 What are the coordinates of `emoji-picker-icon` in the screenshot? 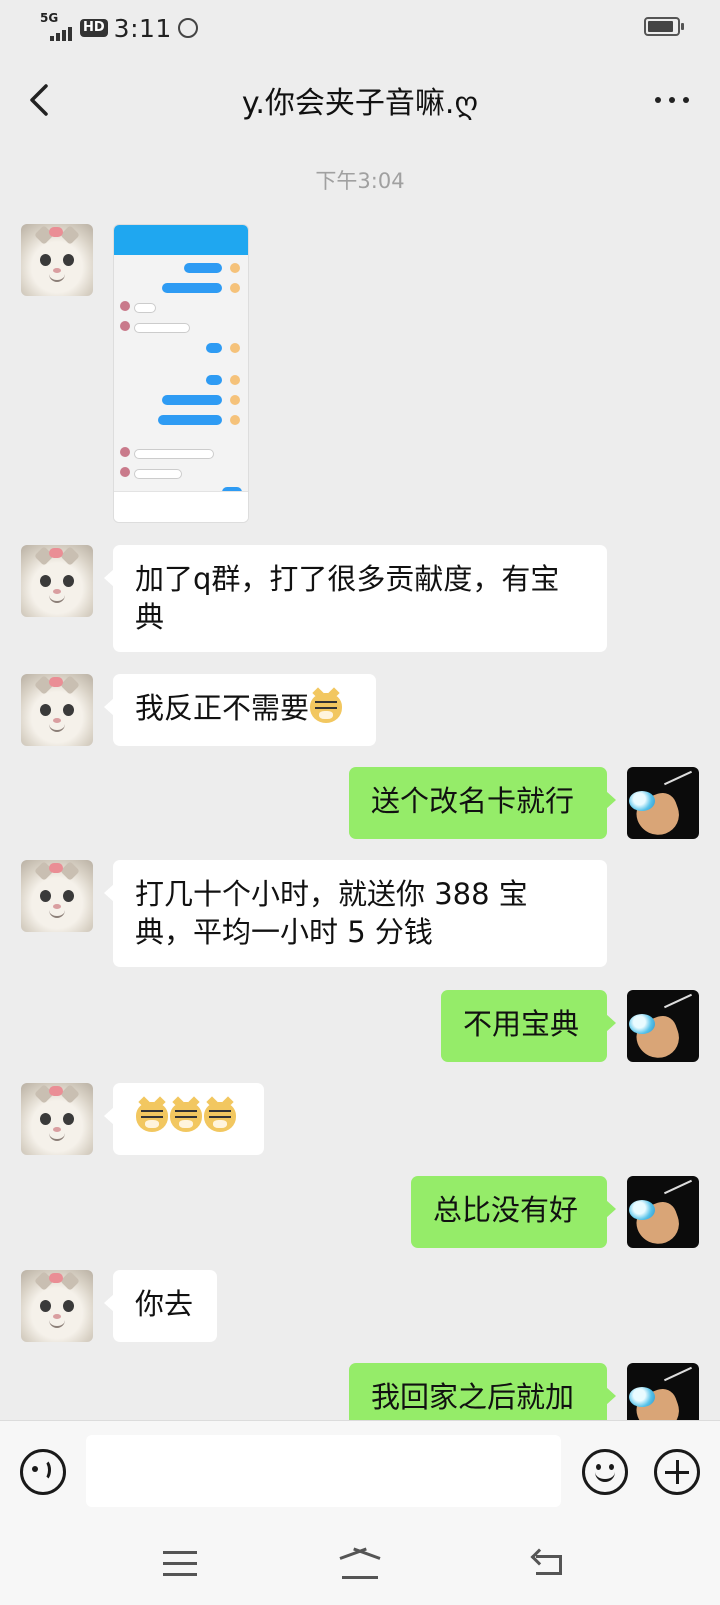 It's located at (605, 1472).